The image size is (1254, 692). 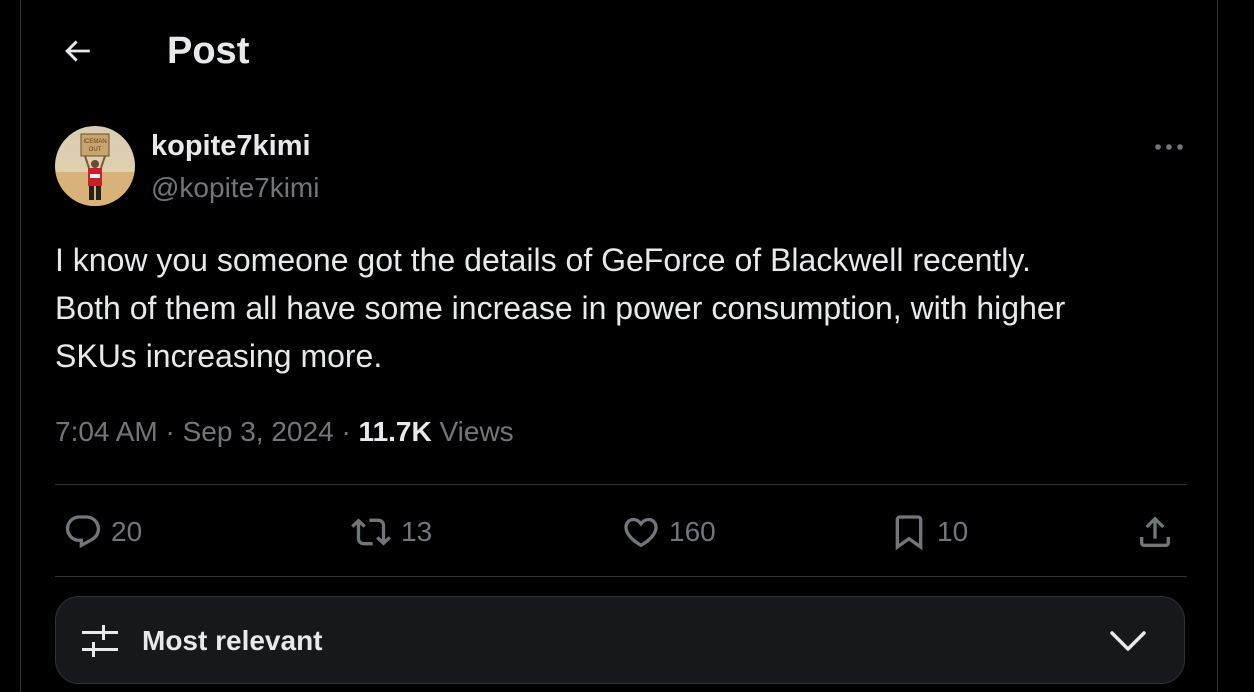 I want to click on author-display-name: kopite7kimi, so click(x=231, y=146).